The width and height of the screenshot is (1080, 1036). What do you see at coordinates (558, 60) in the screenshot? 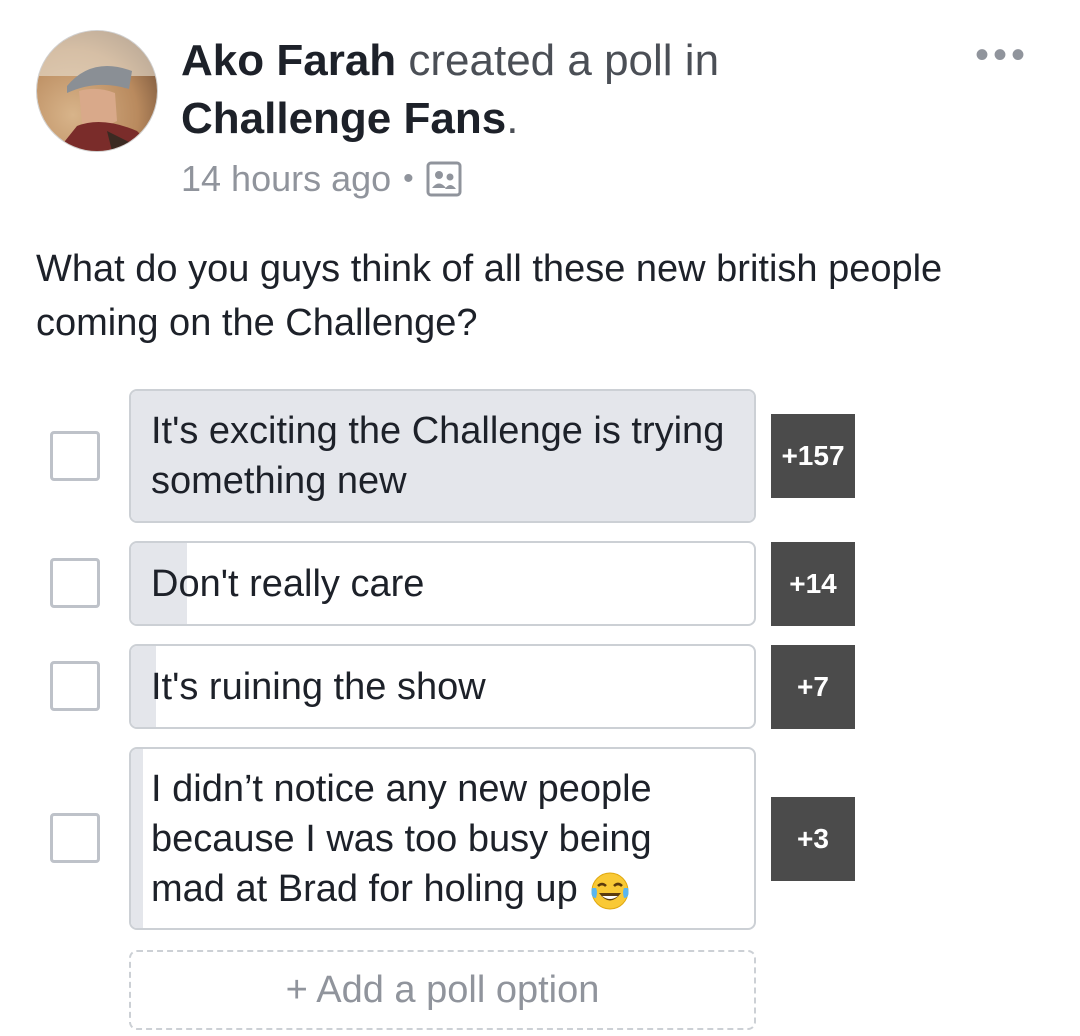
I see `post-action: created a poll in` at bounding box center [558, 60].